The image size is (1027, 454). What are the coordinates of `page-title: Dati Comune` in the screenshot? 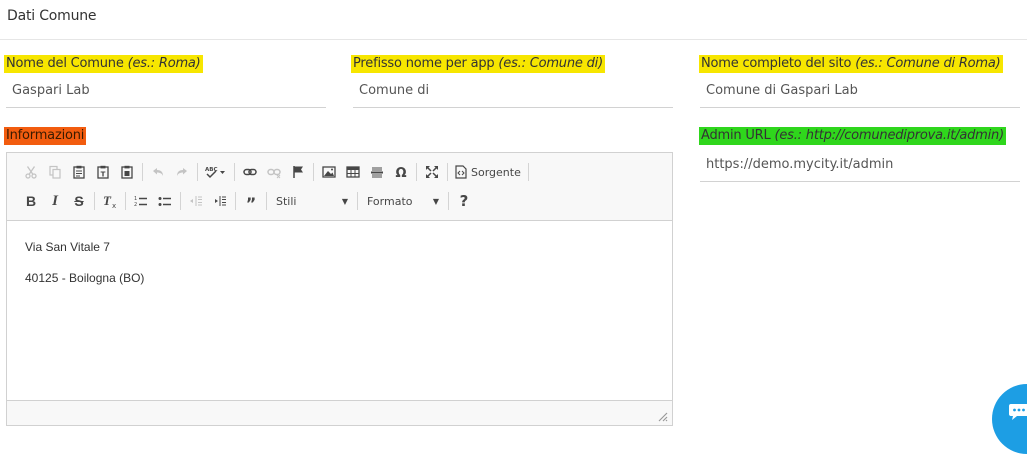 It's located at (52, 16).